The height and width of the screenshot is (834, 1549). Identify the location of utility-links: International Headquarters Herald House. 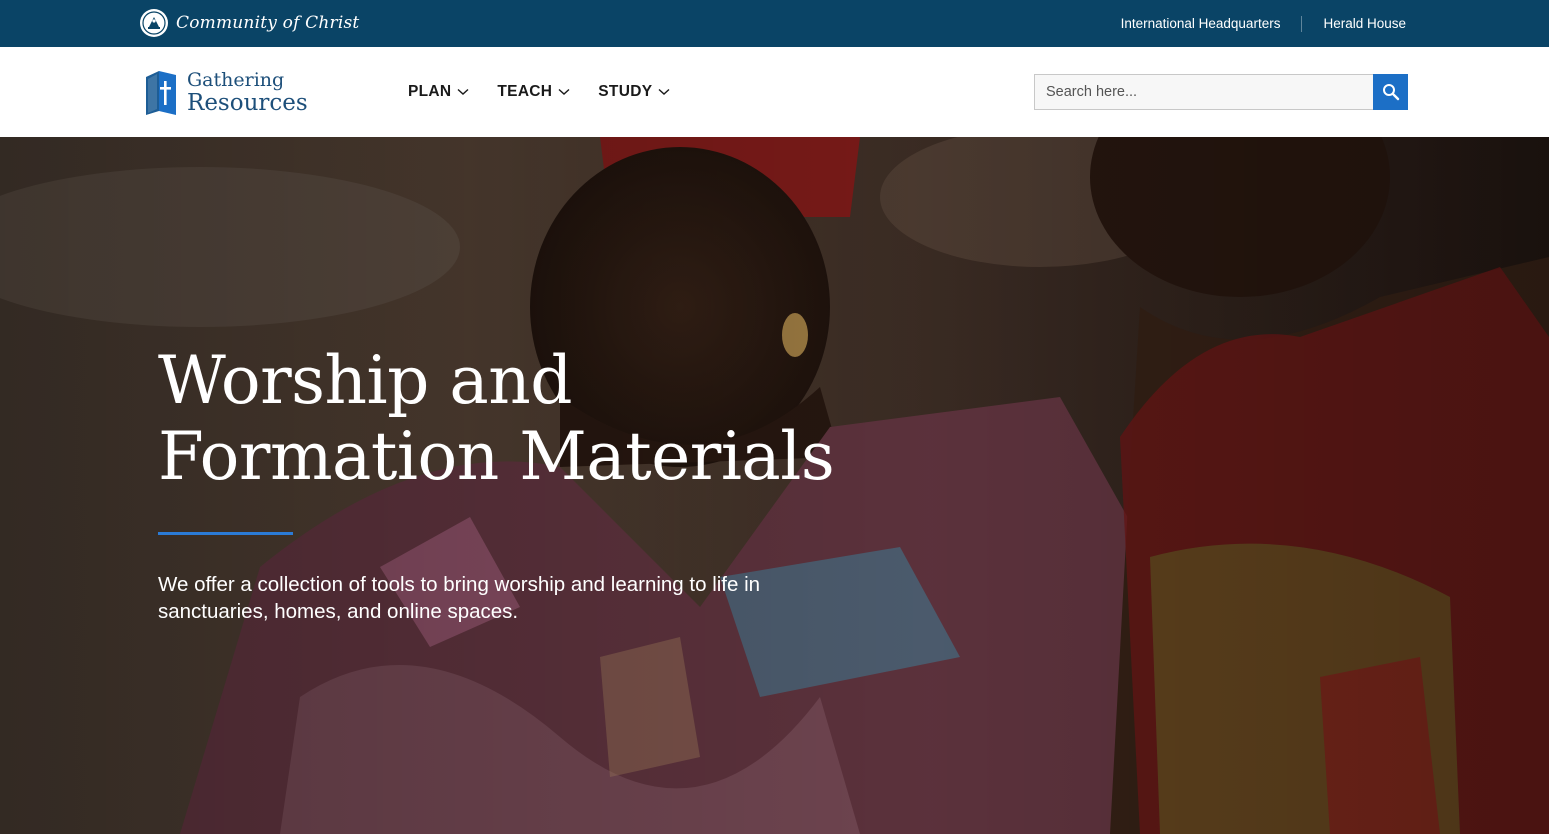
(1263, 23).